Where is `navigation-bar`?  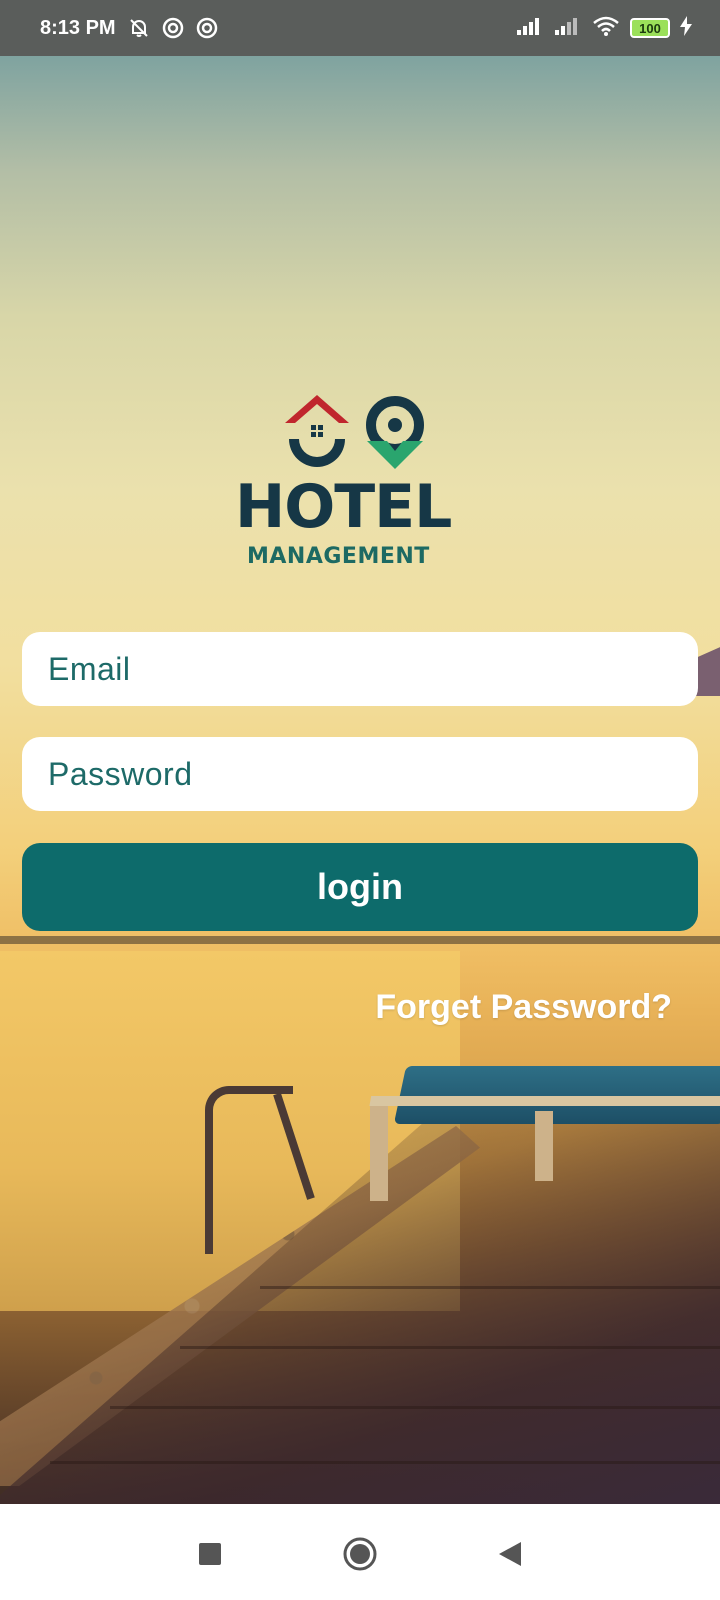
navigation-bar is located at coordinates (360, 1552).